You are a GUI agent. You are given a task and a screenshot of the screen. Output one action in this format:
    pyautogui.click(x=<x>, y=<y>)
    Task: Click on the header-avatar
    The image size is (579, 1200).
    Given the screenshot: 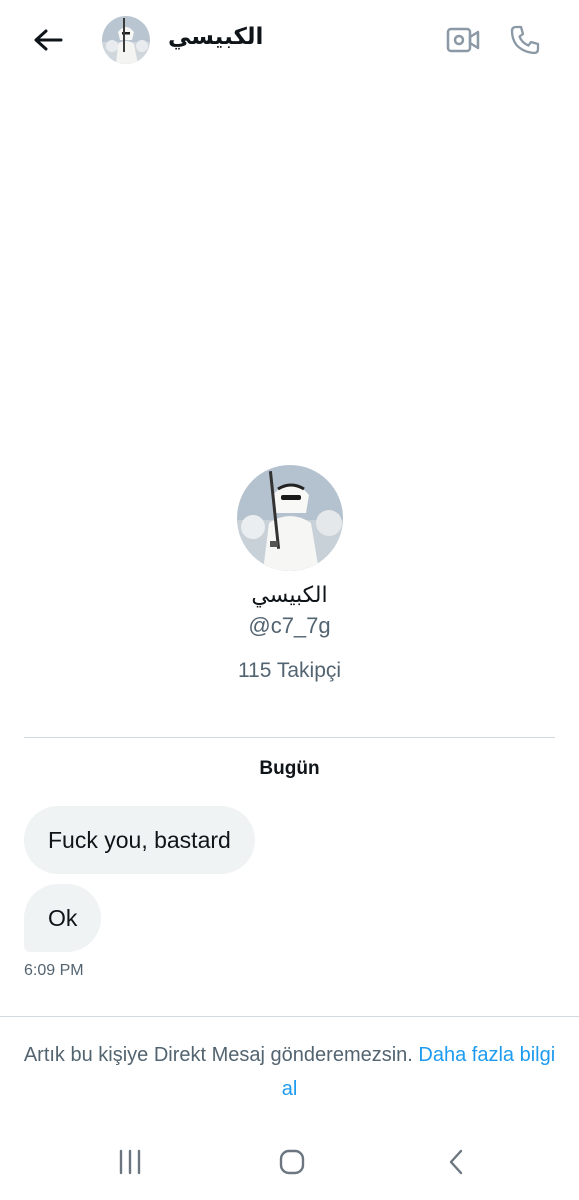 What is the action you would take?
    pyautogui.click(x=126, y=40)
    